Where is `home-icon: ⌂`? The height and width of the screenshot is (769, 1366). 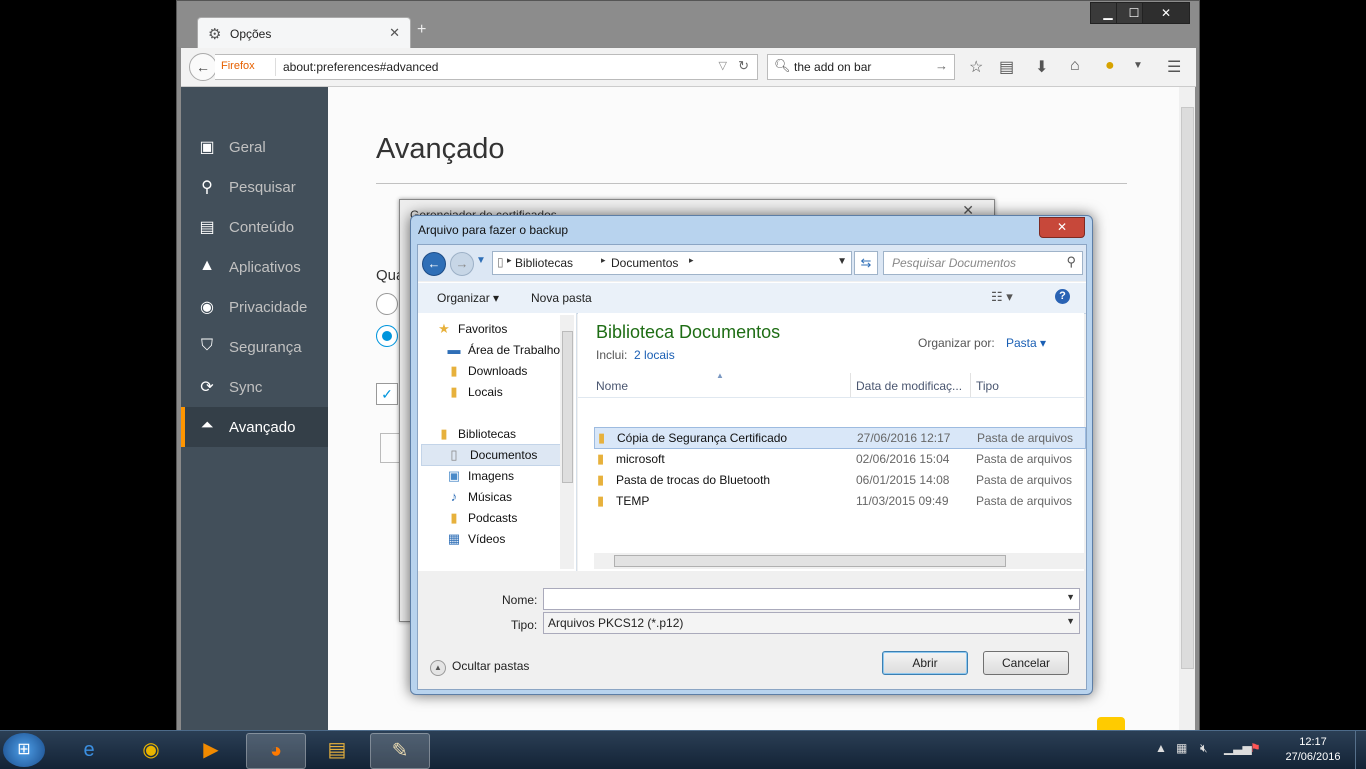
home-icon: ⌂ is located at coordinates (1075, 66).